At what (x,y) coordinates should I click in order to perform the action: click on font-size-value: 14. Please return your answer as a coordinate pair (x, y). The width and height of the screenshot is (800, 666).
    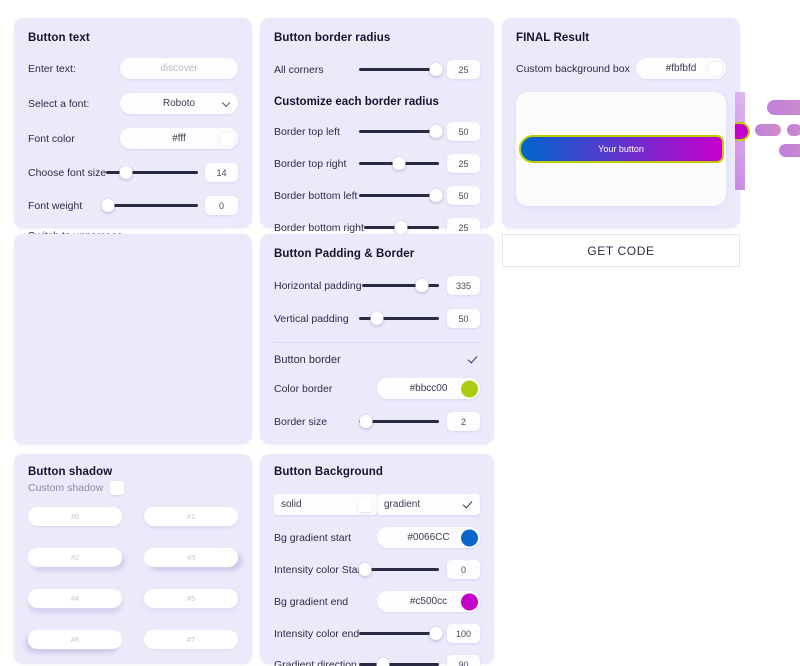
    Looking at the image, I should click on (221, 172).